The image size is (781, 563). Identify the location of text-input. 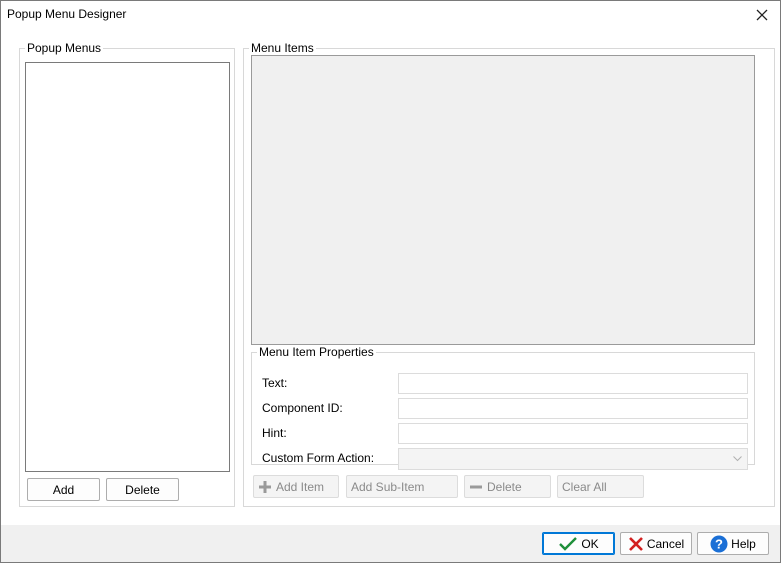
(573, 383).